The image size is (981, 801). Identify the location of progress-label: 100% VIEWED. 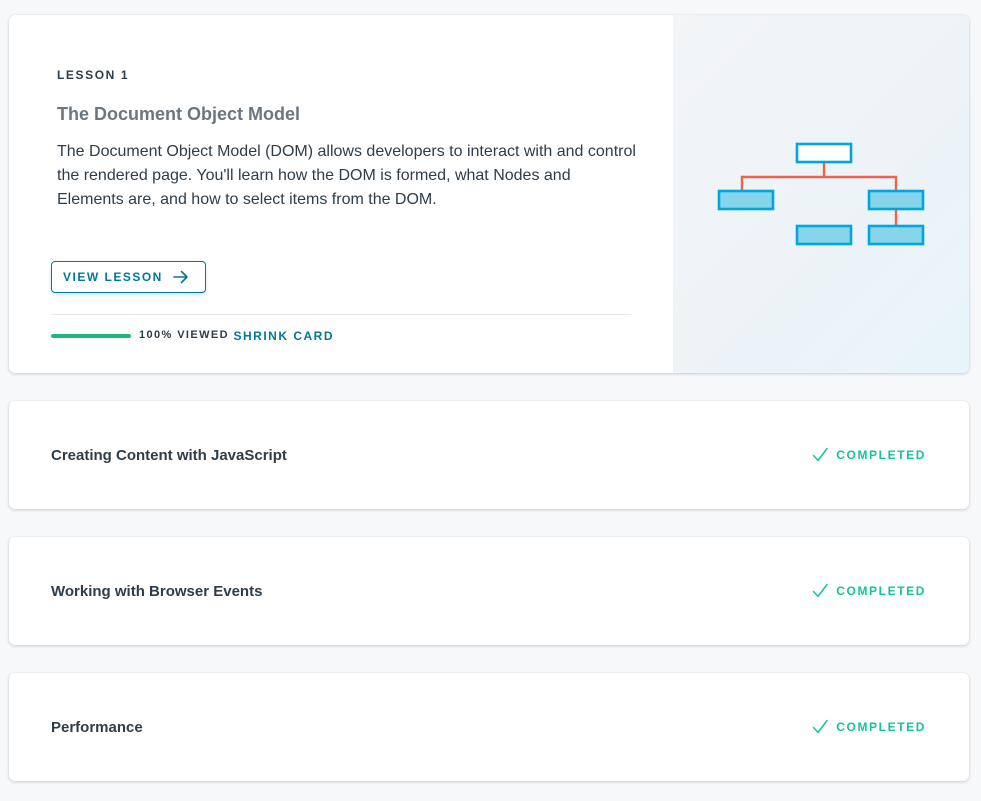
(184, 335).